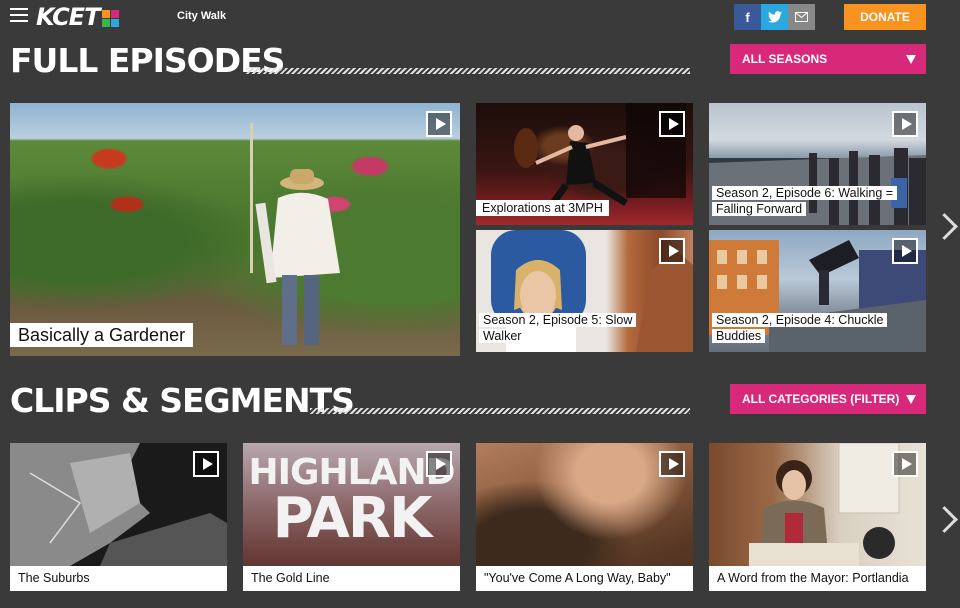  I want to click on episode-caption: Season 2, Episode 5: Slow Walker, so click(579, 328).